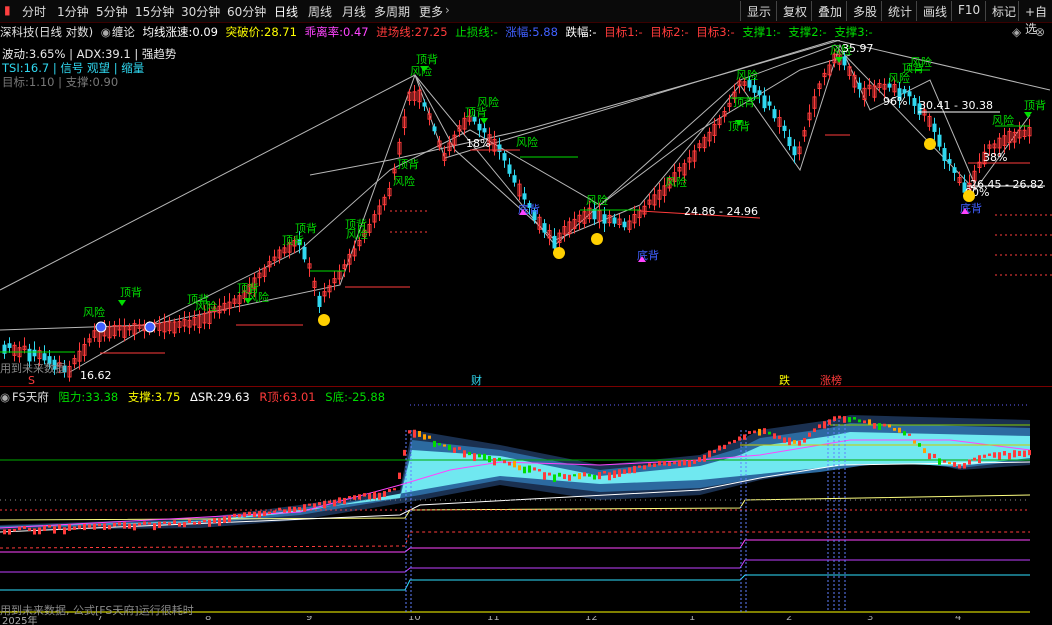 The image size is (1052, 625). Describe the element at coordinates (899, 11) in the screenshot. I see `toolbar-stats-button: 统计` at that location.